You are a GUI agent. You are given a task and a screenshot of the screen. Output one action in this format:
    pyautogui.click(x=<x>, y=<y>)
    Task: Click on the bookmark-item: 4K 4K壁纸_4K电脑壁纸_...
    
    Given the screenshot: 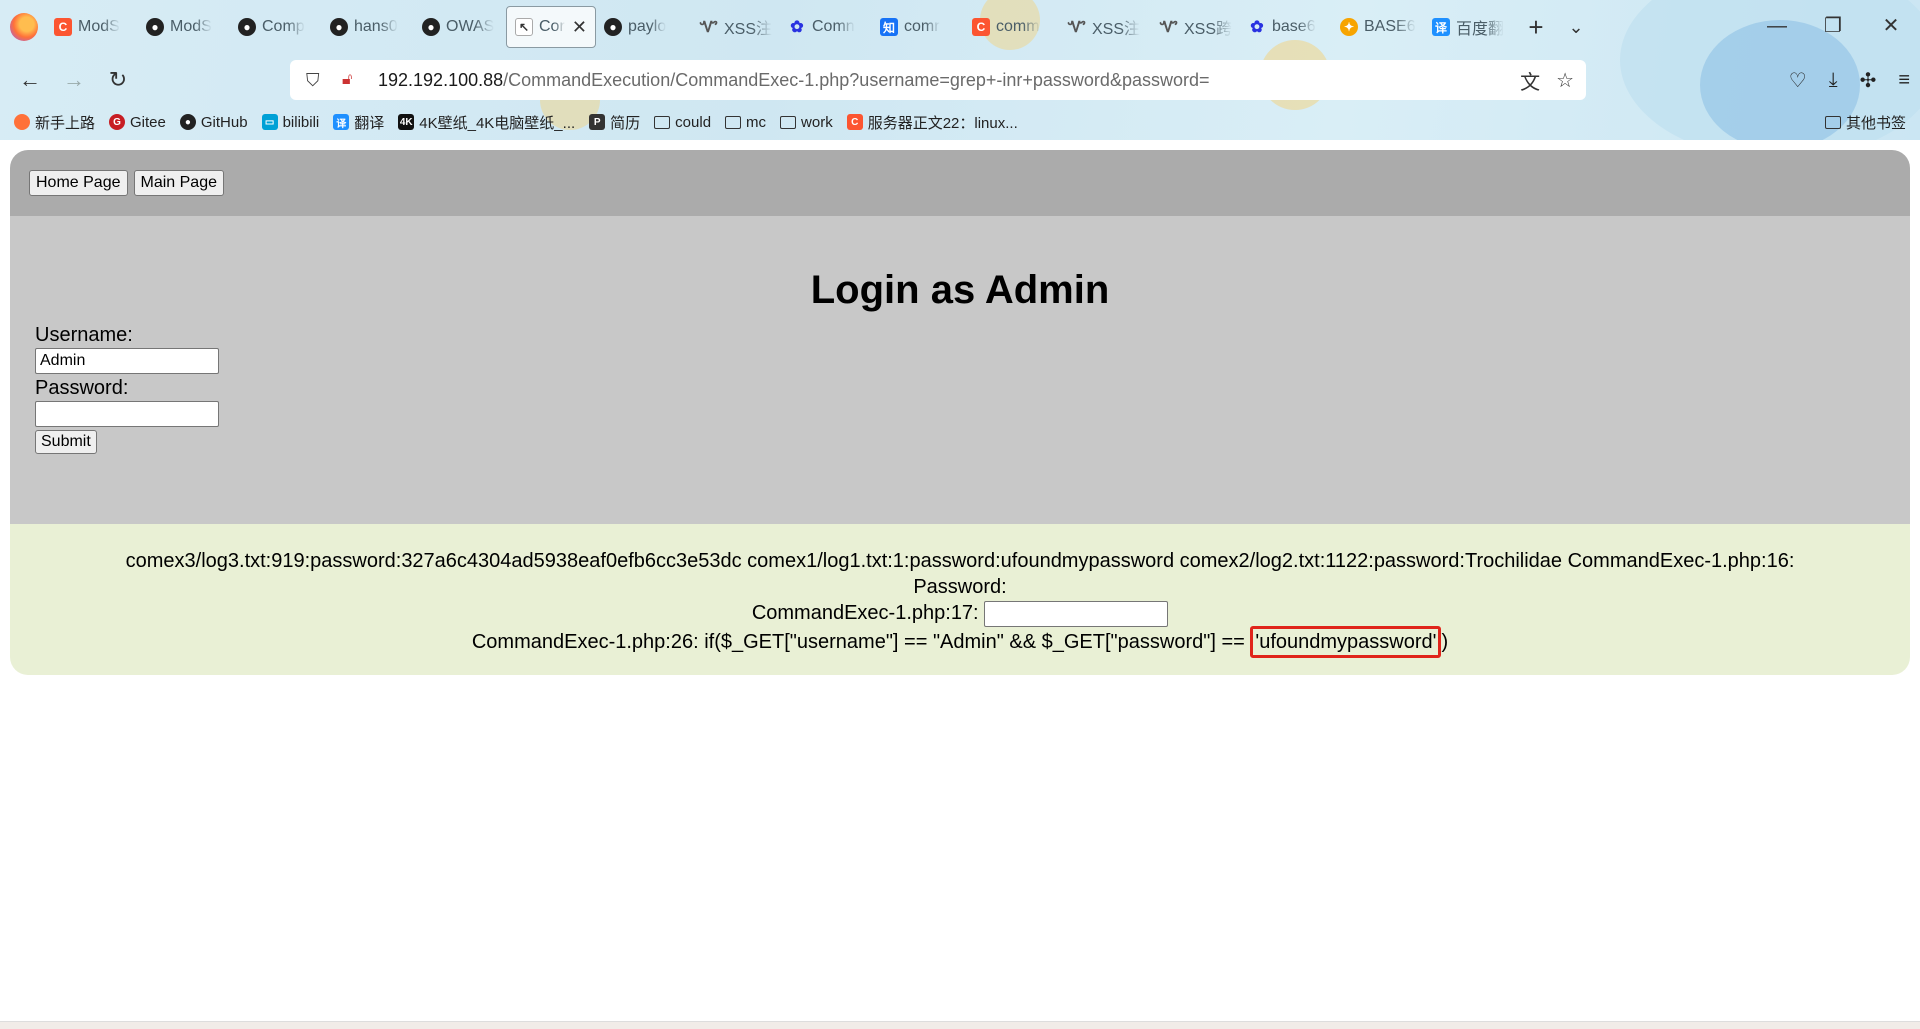 What is the action you would take?
    pyautogui.click(x=486, y=122)
    